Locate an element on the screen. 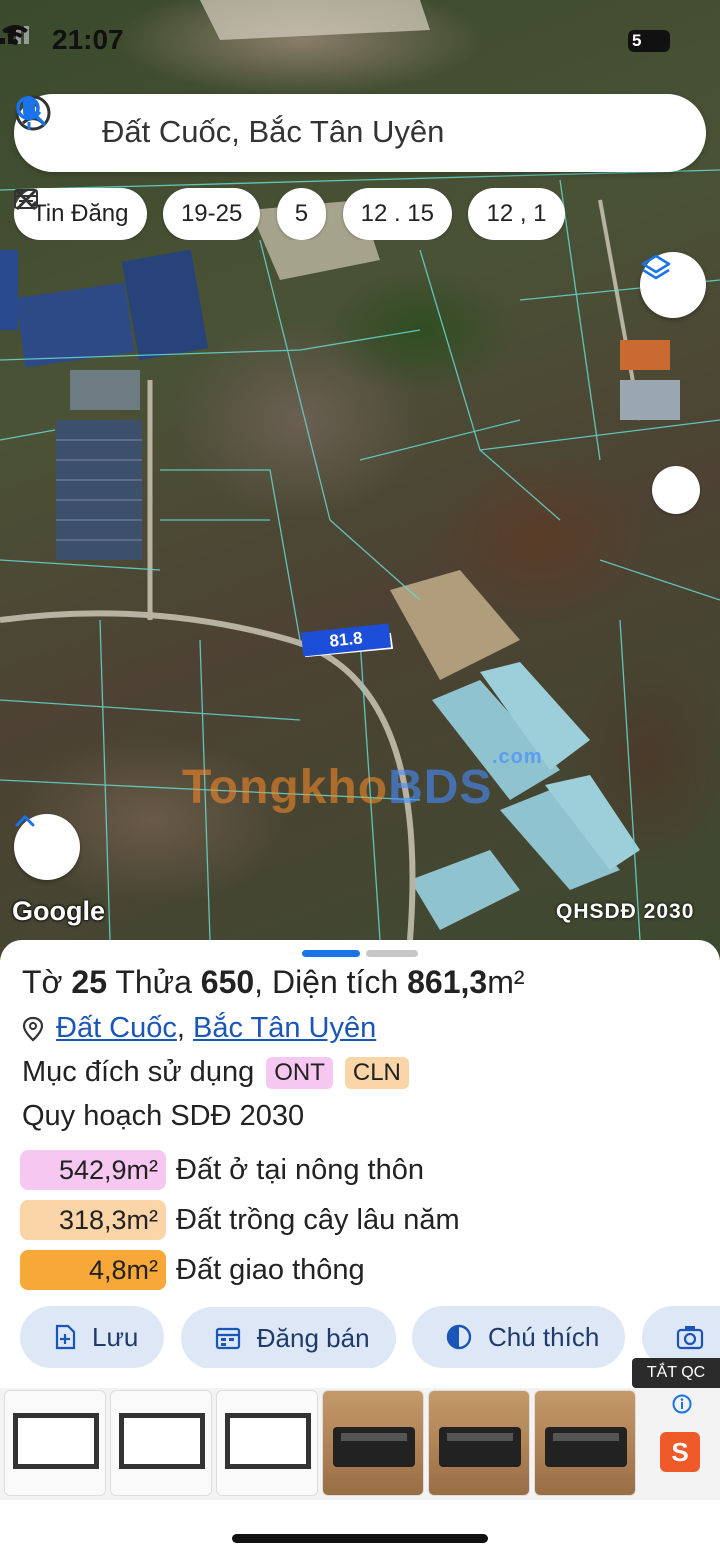 The image size is (720, 1557). to-label: Tờ is located at coordinates (42, 982).